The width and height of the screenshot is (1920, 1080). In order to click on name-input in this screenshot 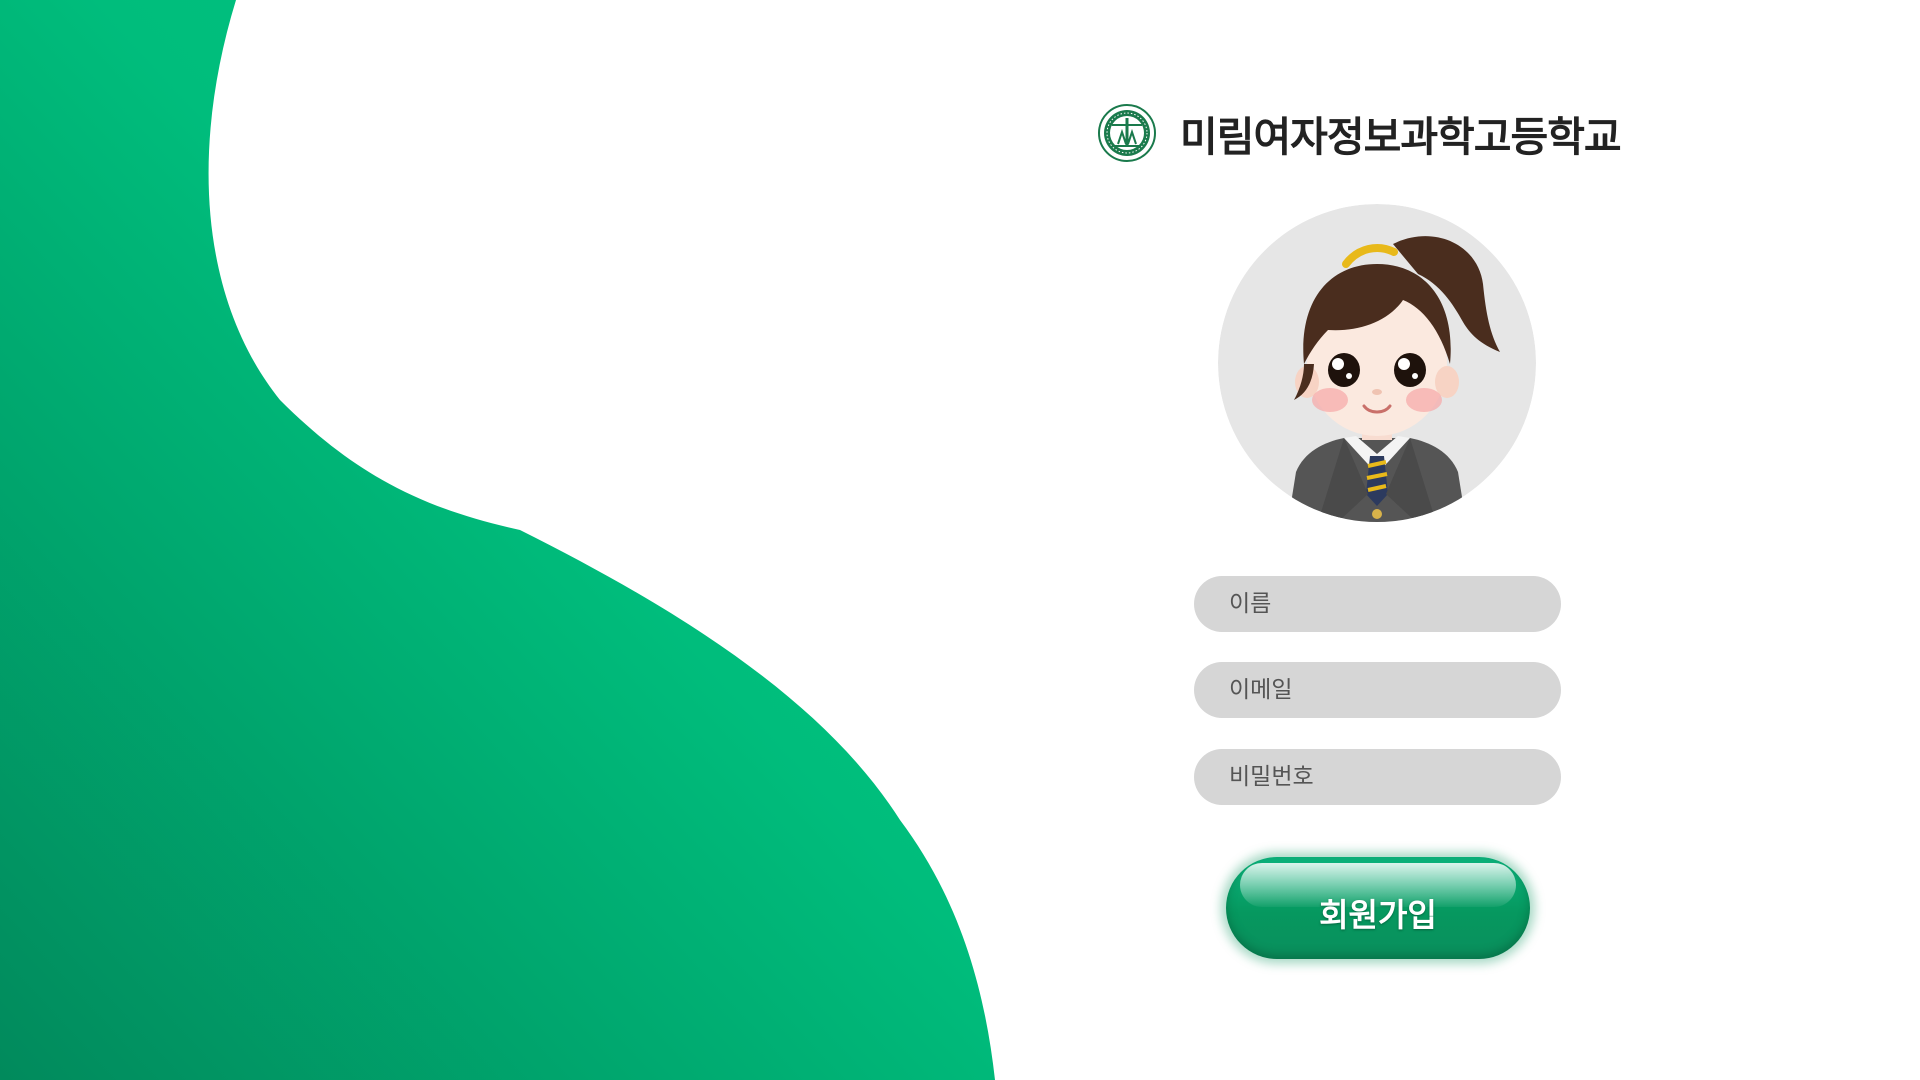, I will do `click(1377, 604)`.